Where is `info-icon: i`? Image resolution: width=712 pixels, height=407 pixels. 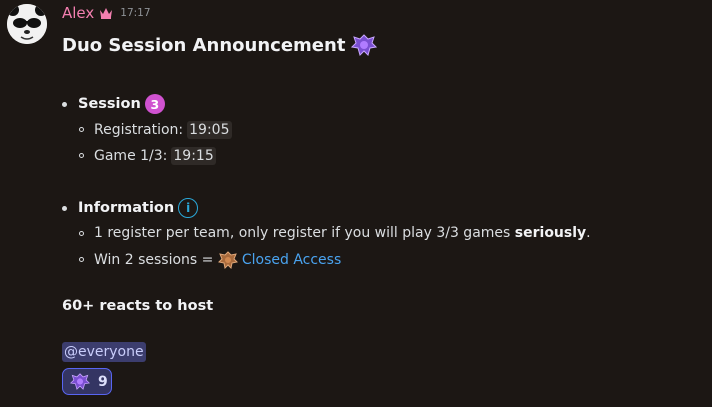
info-icon: i is located at coordinates (188, 208).